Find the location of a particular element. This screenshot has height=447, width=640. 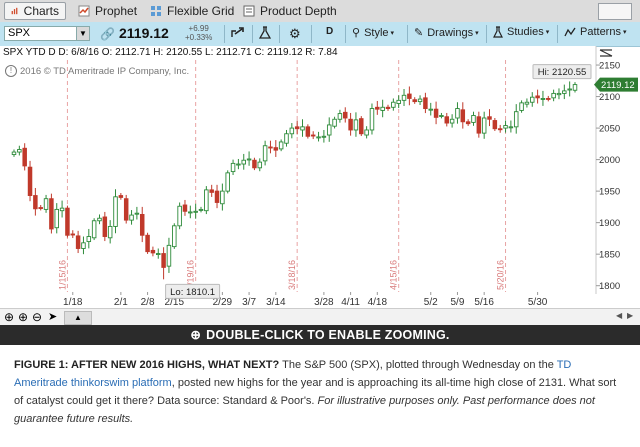

price-change: +6.99 +0.33% is located at coordinates (198, 33).